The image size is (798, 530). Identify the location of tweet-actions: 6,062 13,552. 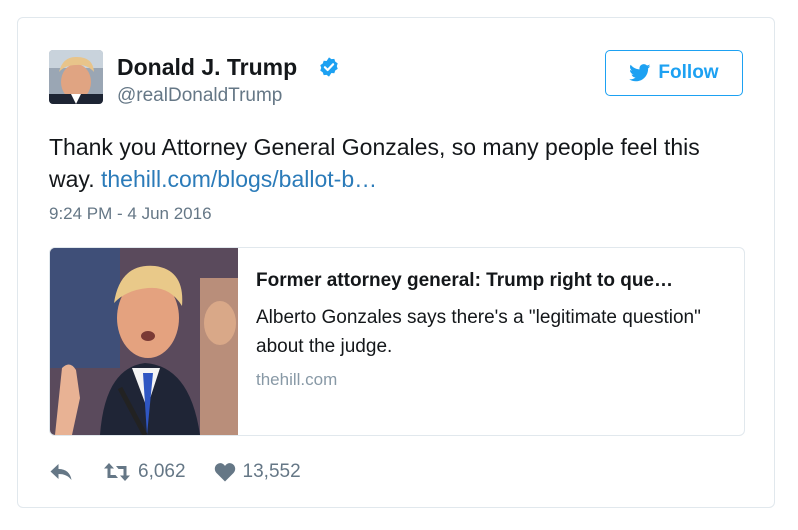
(175, 472).